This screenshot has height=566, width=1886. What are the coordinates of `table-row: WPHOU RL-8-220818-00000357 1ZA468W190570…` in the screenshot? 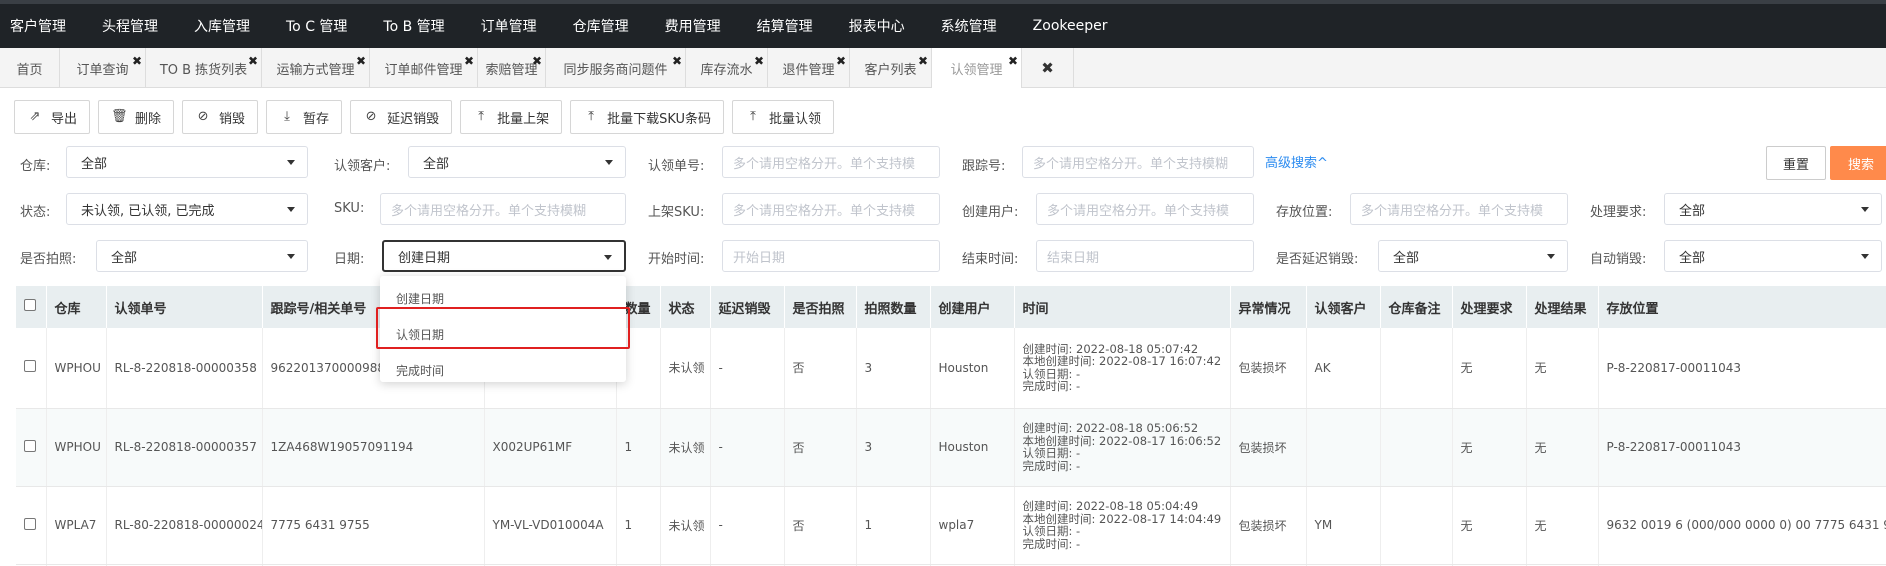 It's located at (951, 447).